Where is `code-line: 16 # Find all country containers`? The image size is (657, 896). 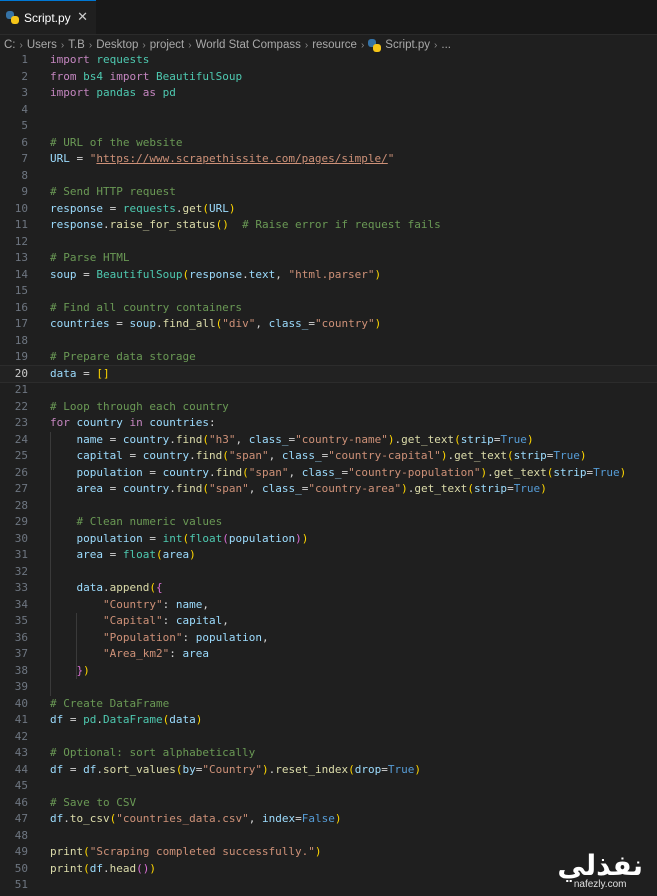
code-line: 16 # Find all country containers is located at coordinates (328, 308).